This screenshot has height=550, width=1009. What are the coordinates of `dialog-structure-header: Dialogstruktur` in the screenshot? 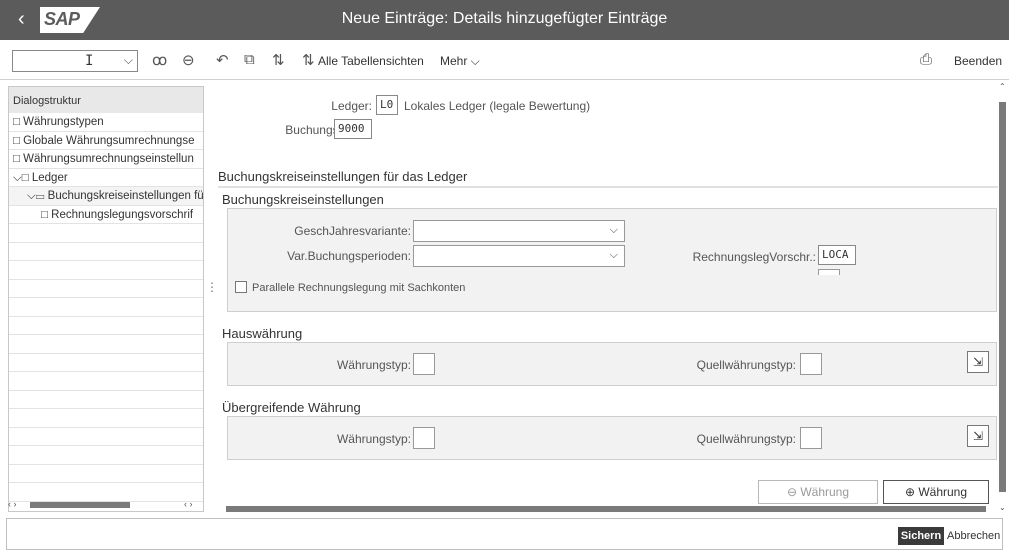 It's located at (106, 100).